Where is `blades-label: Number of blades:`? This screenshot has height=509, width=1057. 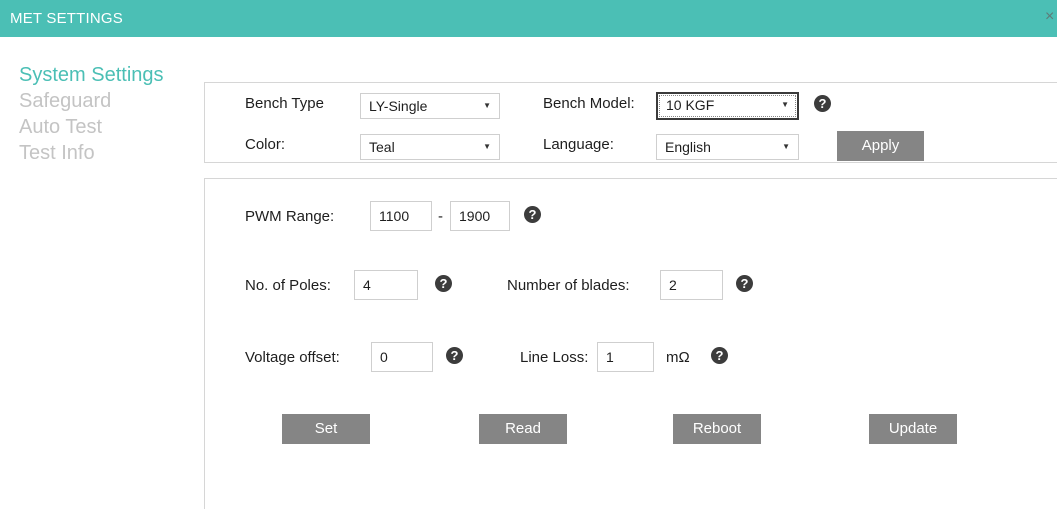 blades-label: Number of blades: is located at coordinates (568, 285).